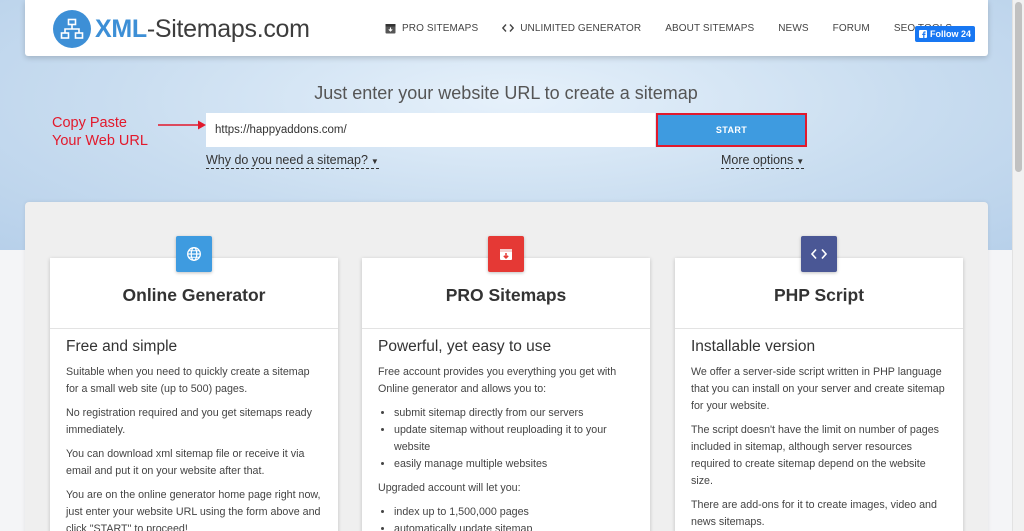 This screenshot has width=1024, height=531. Describe the element at coordinates (506, 295) in the screenshot. I see `card-title: PRO Sitemaps` at that location.